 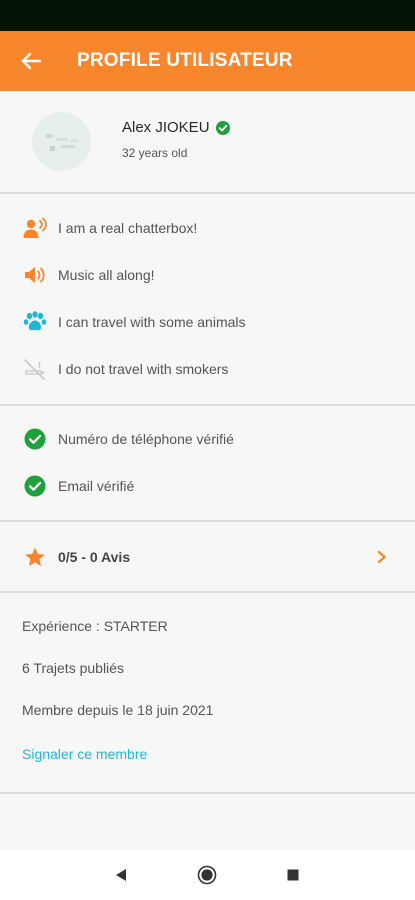 I want to click on report-member-link: Signaler ce membre, so click(x=84, y=754).